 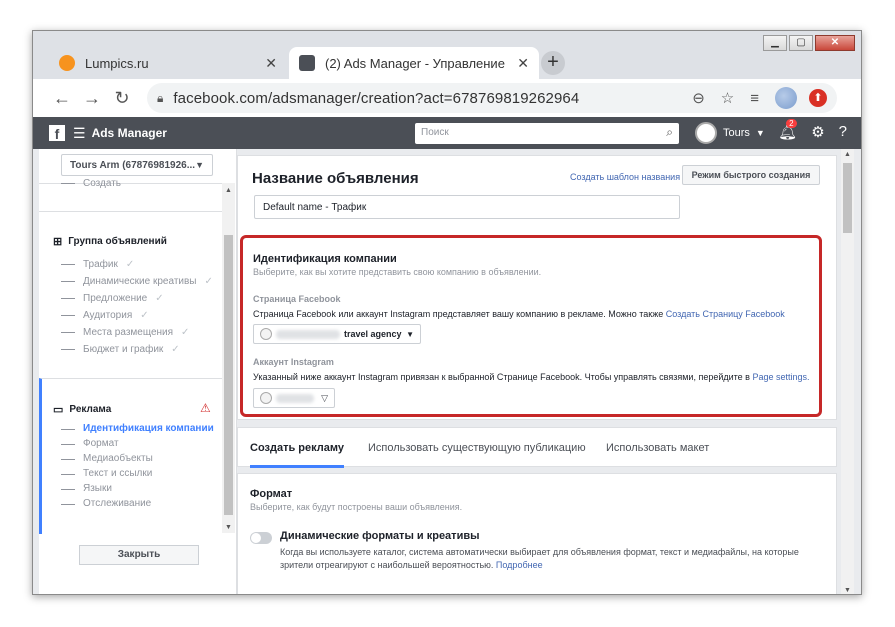 What do you see at coordinates (754, 98) in the screenshot?
I see `media-queue-icon: ≡` at bounding box center [754, 98].